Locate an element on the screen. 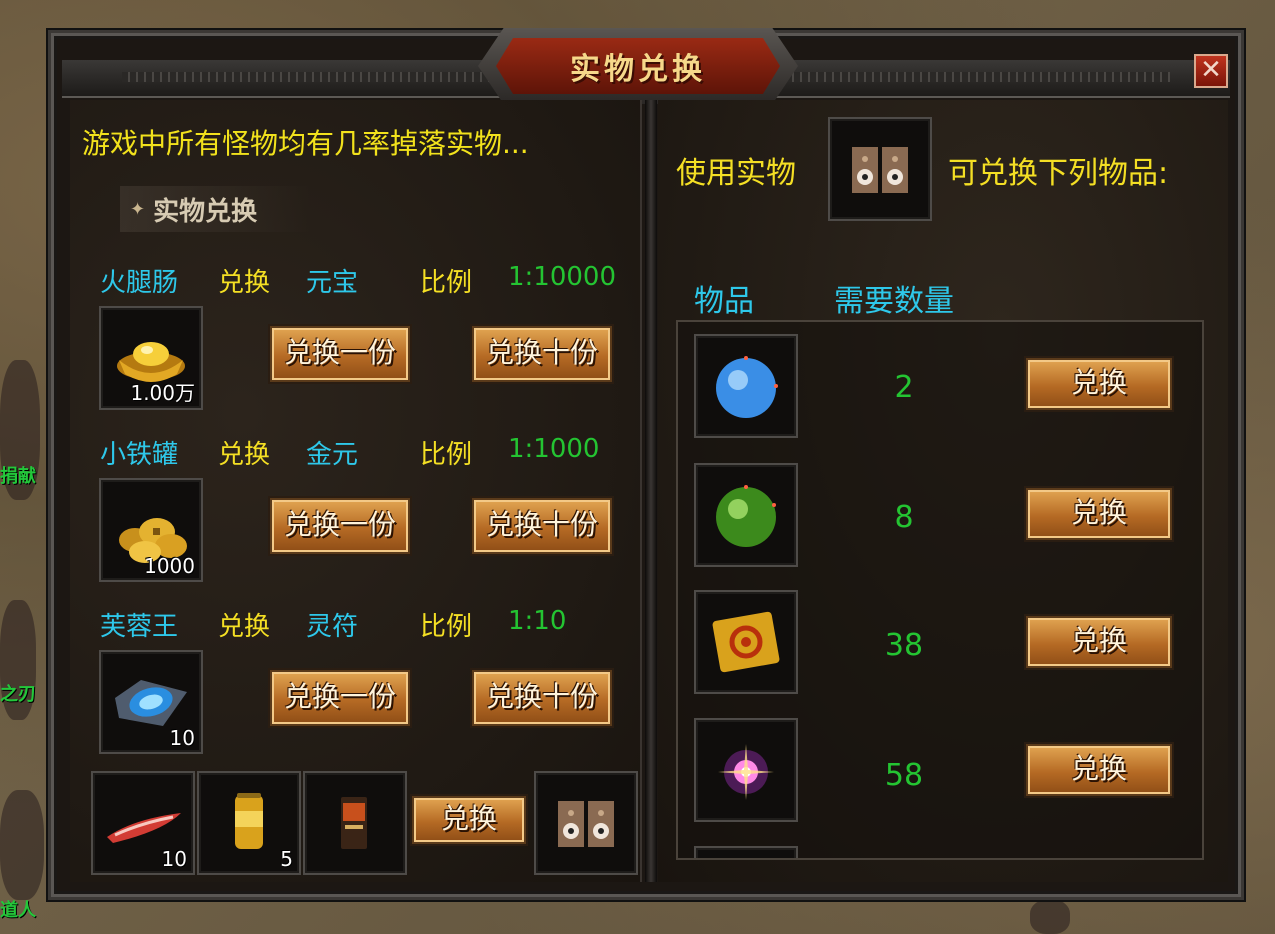  background-player-label: 道人 is located at coordinates (18, 910).